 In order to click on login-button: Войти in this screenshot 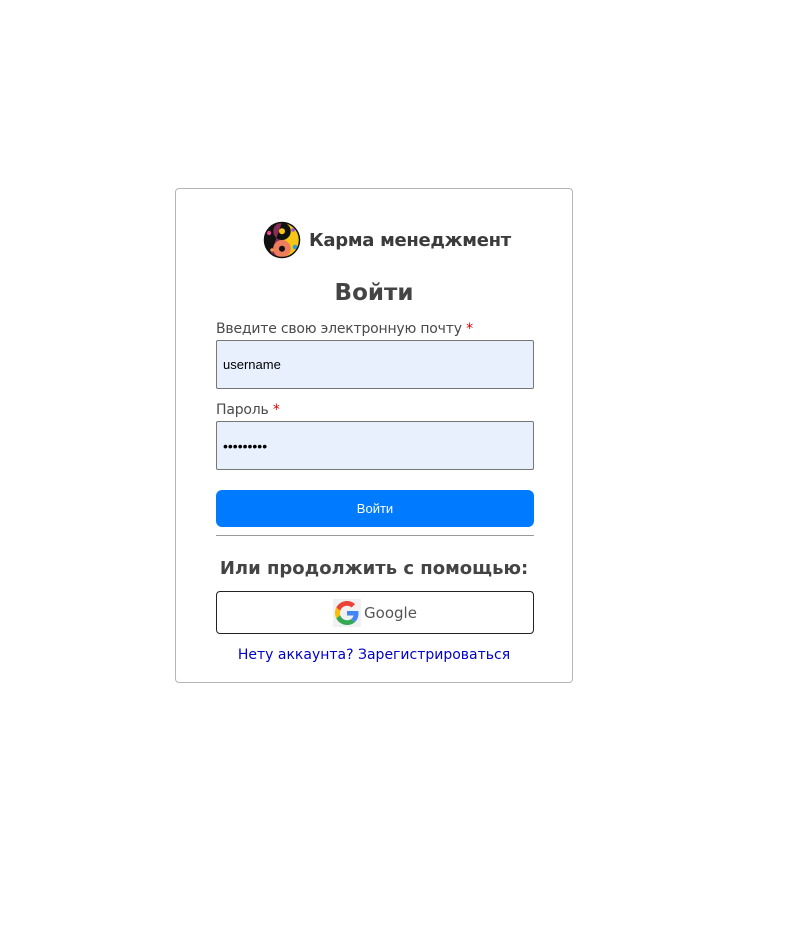, I will do `click(375, 508)`.